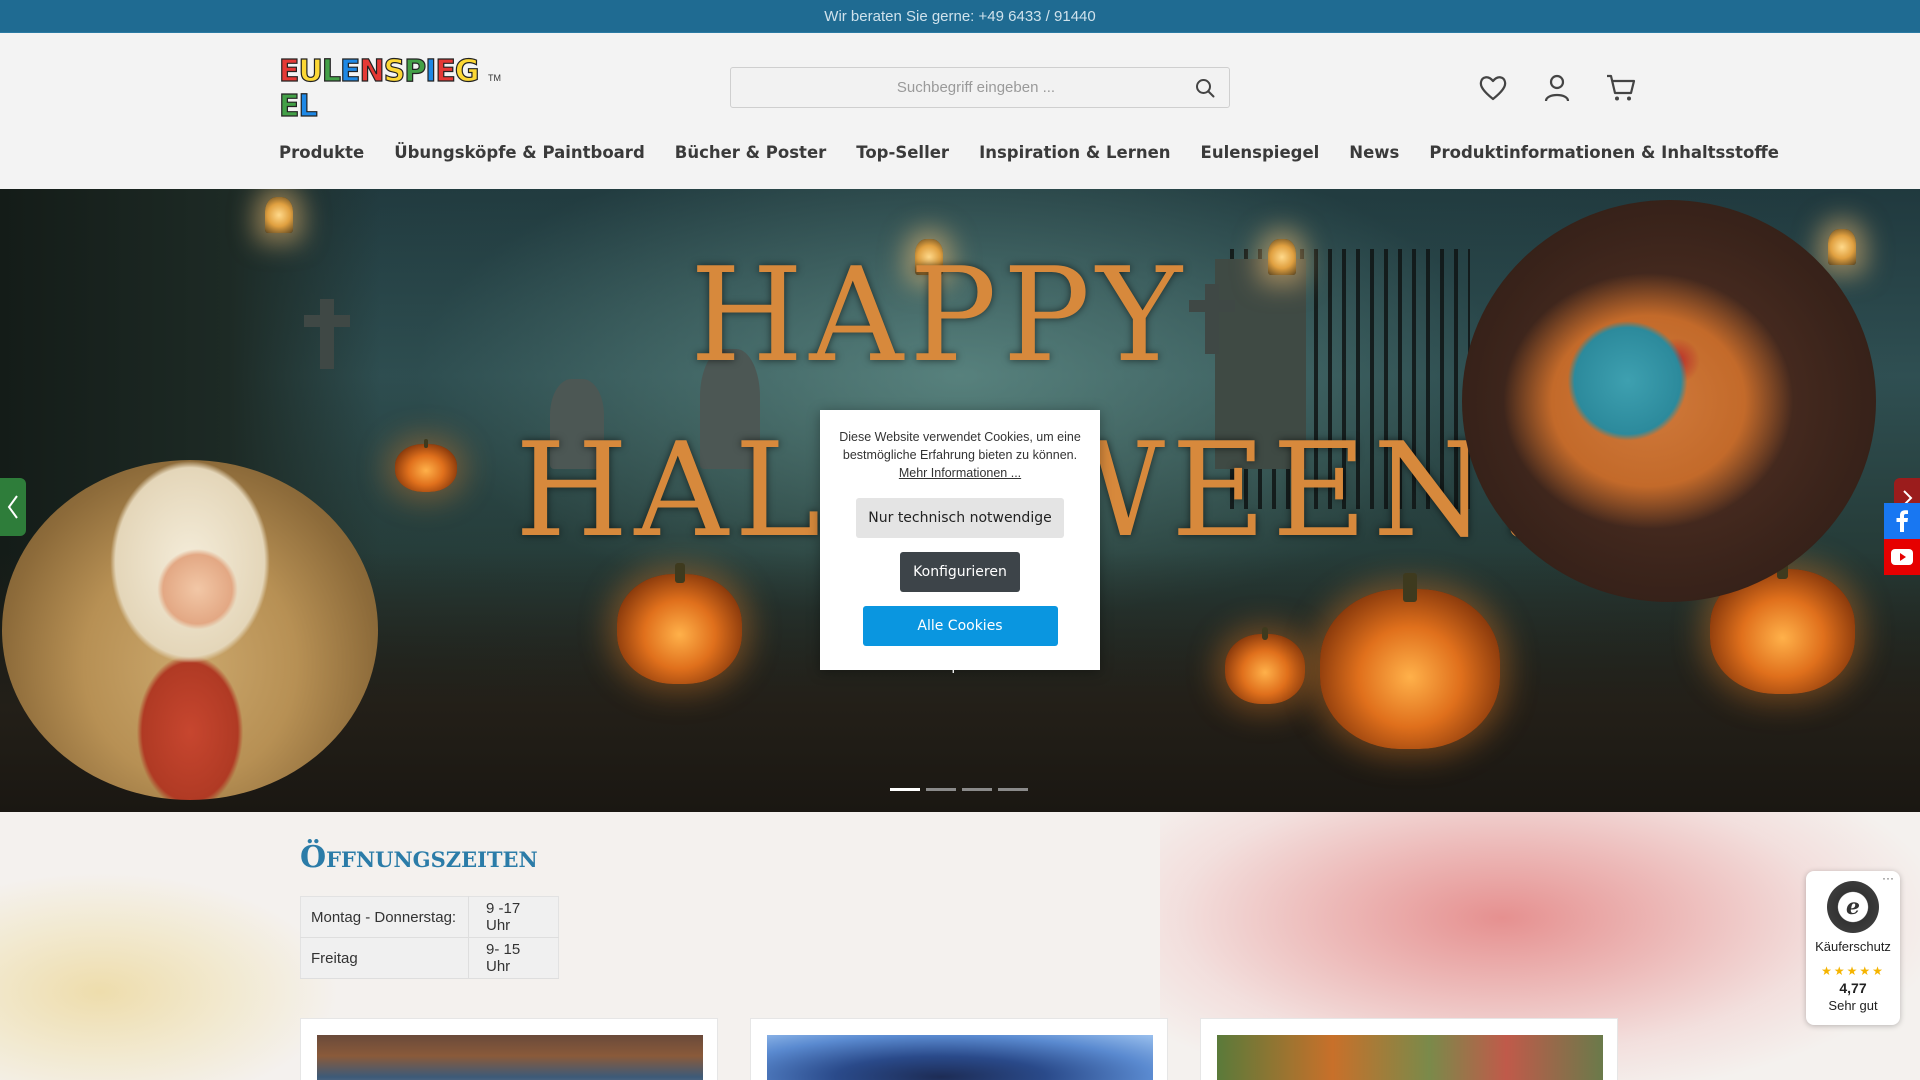 This screenshot has height=1080, width=1920. I want to click on cookie-accept-all-button: Alle Cookies akzeptieren, so click(960, 640).